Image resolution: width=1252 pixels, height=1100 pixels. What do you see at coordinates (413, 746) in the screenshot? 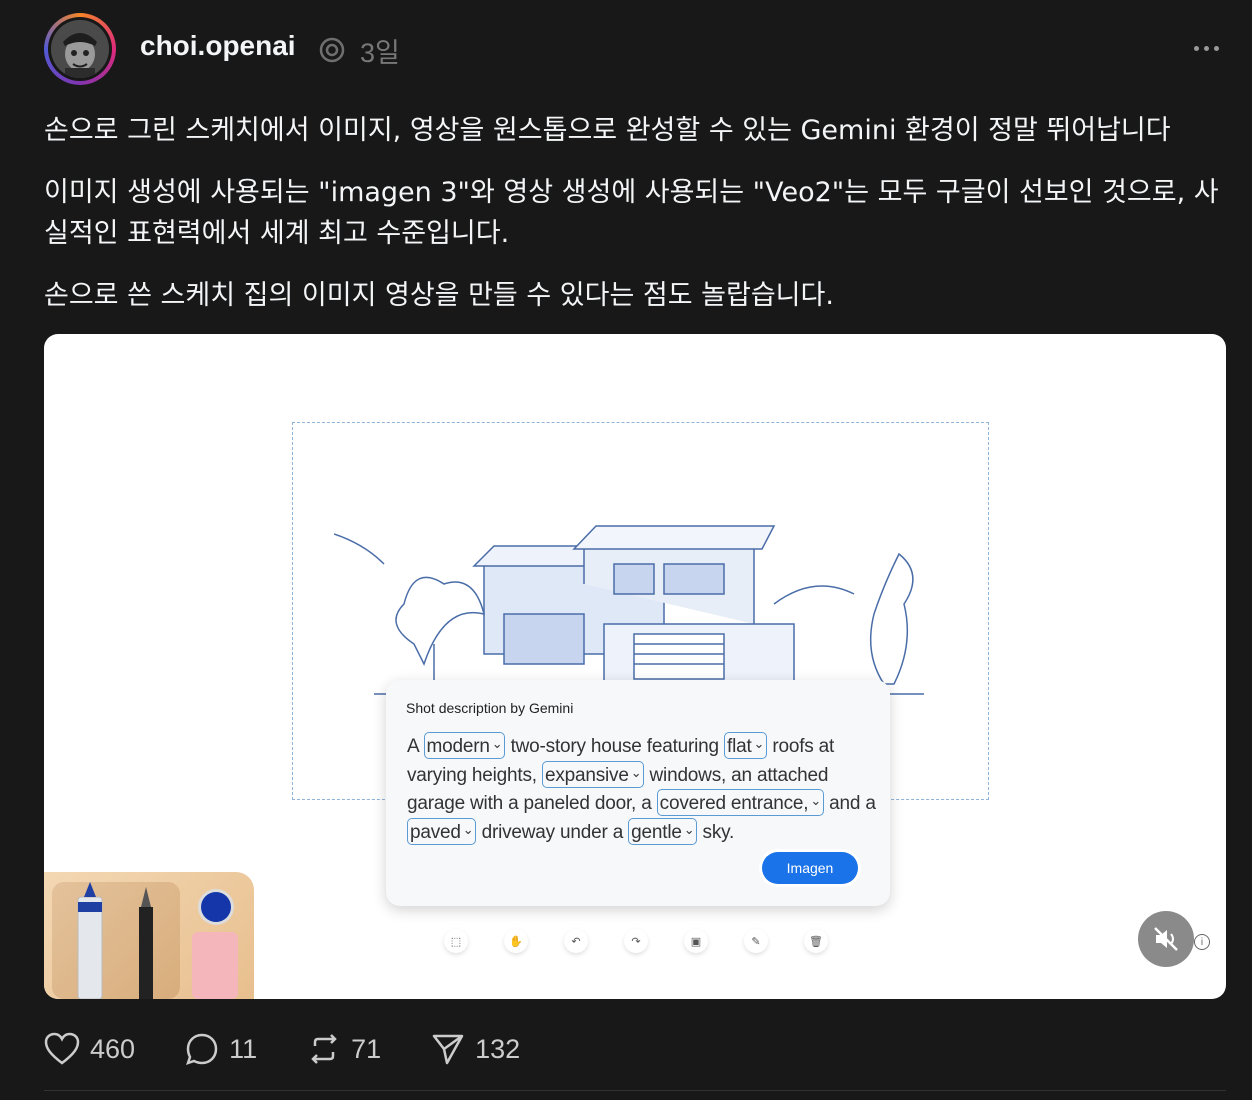
I see `description-text-segment: A` at bounding box center [413, 746].